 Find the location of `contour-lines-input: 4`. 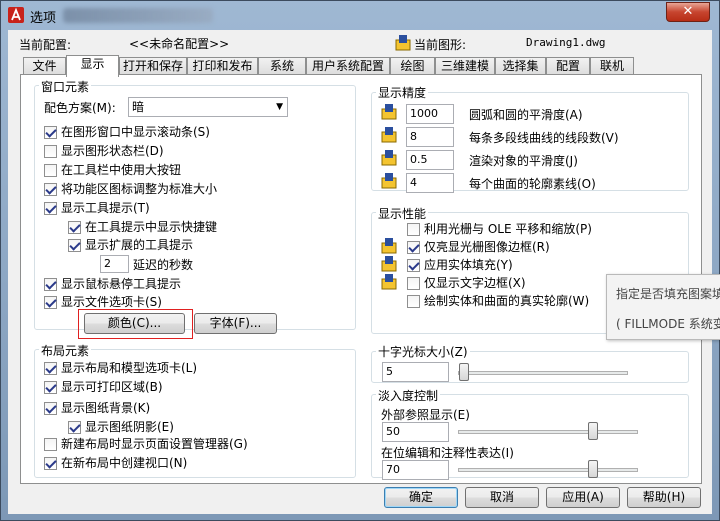

contour-lines-input: 4 is located at coordinates (430, 183).